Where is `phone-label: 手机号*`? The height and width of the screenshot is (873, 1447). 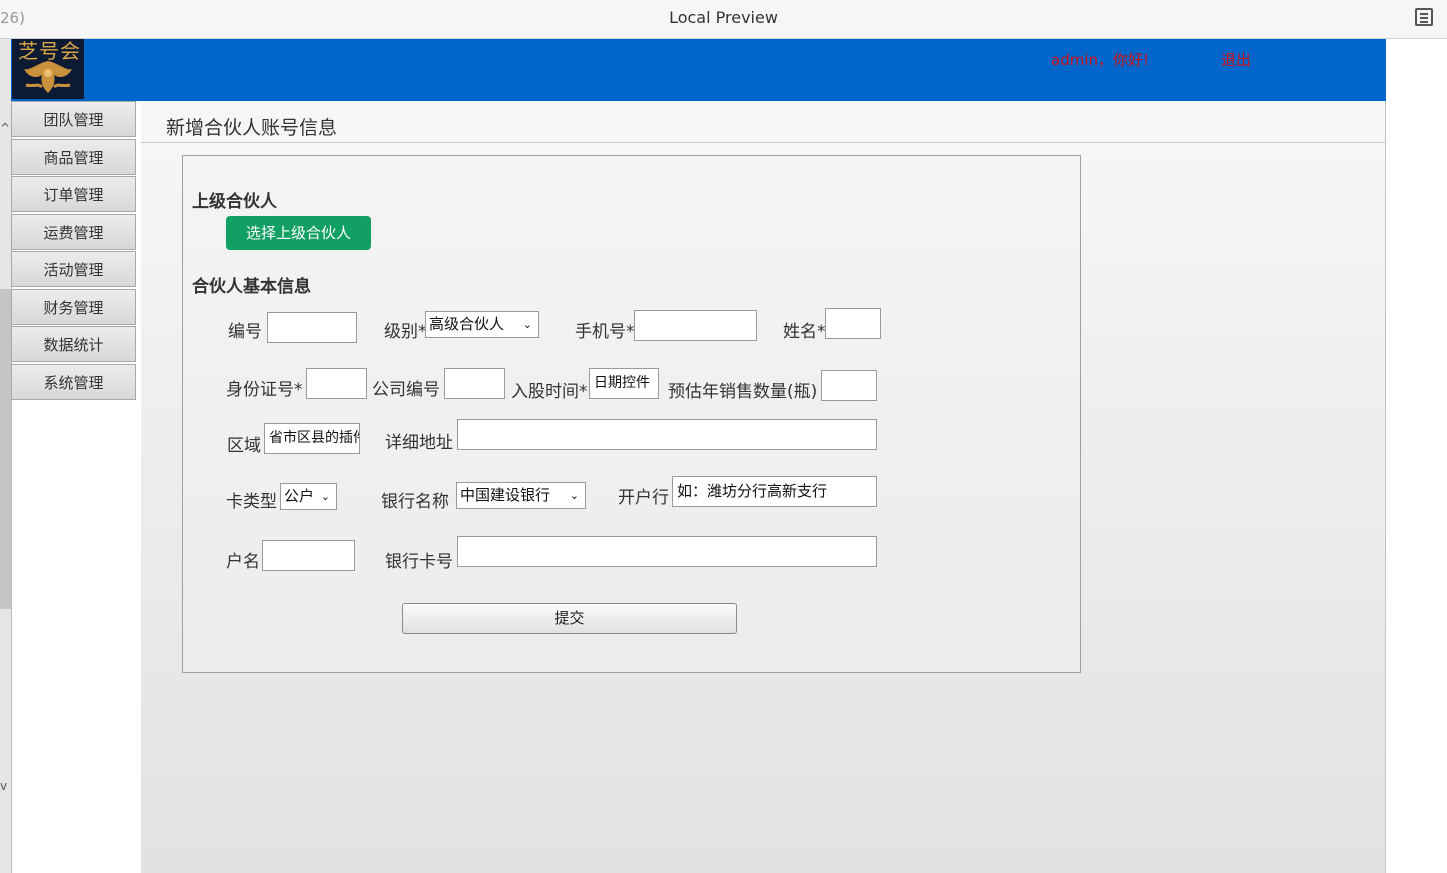 phone-label: 手机号* is located at coordinates (605, 332).